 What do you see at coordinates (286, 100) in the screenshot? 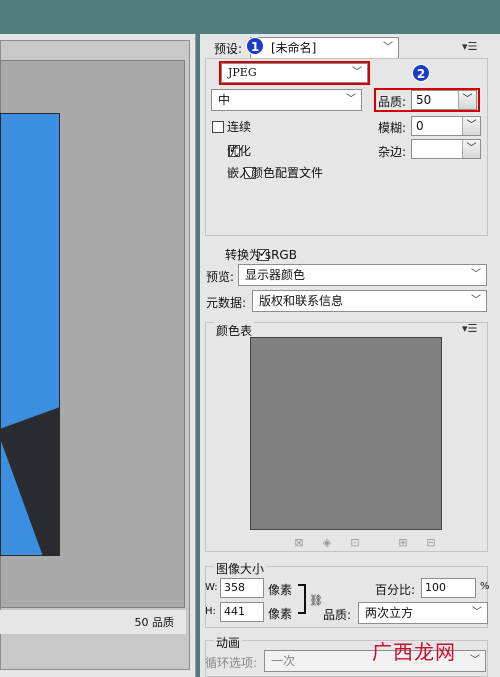
I see `compression-dropdown: 中 ﹀` at bounding box center [286, 100].